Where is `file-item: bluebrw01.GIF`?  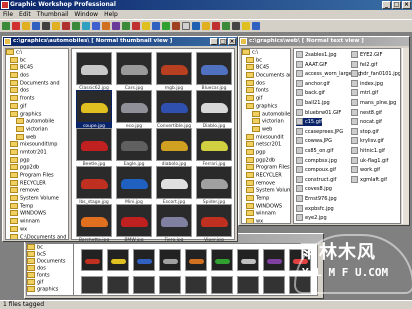 file-item: bluebrw01.GIF is located at coordinates (318, 113).